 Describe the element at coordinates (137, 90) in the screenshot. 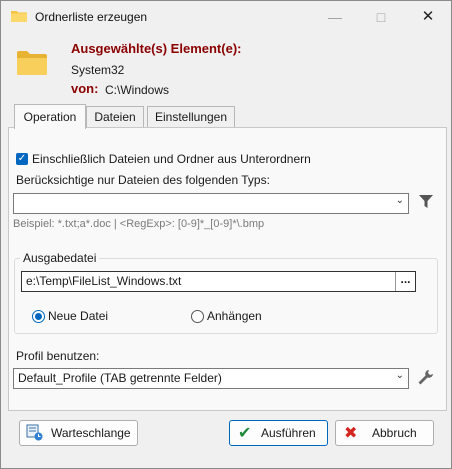

I see `from-path: C:\Windows` at that location.